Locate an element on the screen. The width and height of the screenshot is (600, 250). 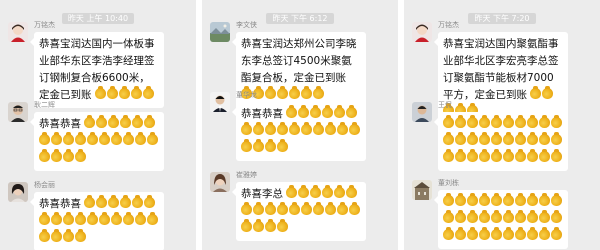
money-bag-emoji-group is located at coordinates (503, 217).